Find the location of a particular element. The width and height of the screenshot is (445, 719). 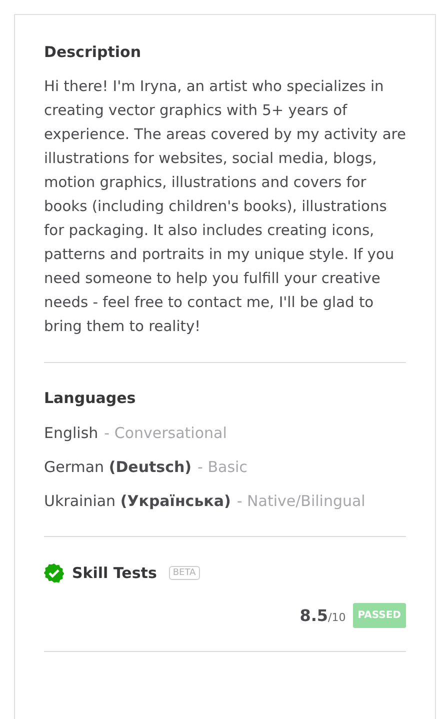

language-level: - Native/Bilingual is located at coordinates (301, 501).